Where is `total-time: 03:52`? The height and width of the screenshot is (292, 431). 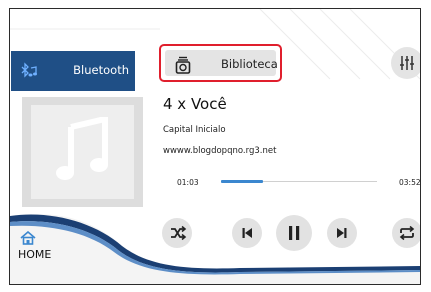
total-time: 03:52 is located at coordinates (410, 182).